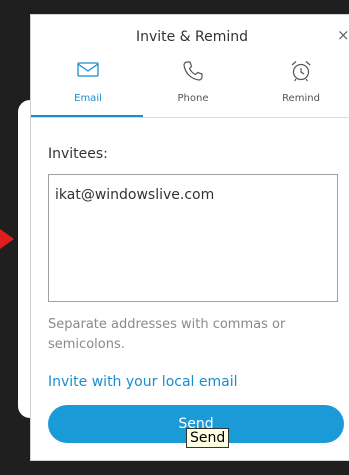 The width and height of the screenshot is (349, 475). Describe the element at coordinates (88, 87) in the screenshot. I see `tab-email: Email` at that location.